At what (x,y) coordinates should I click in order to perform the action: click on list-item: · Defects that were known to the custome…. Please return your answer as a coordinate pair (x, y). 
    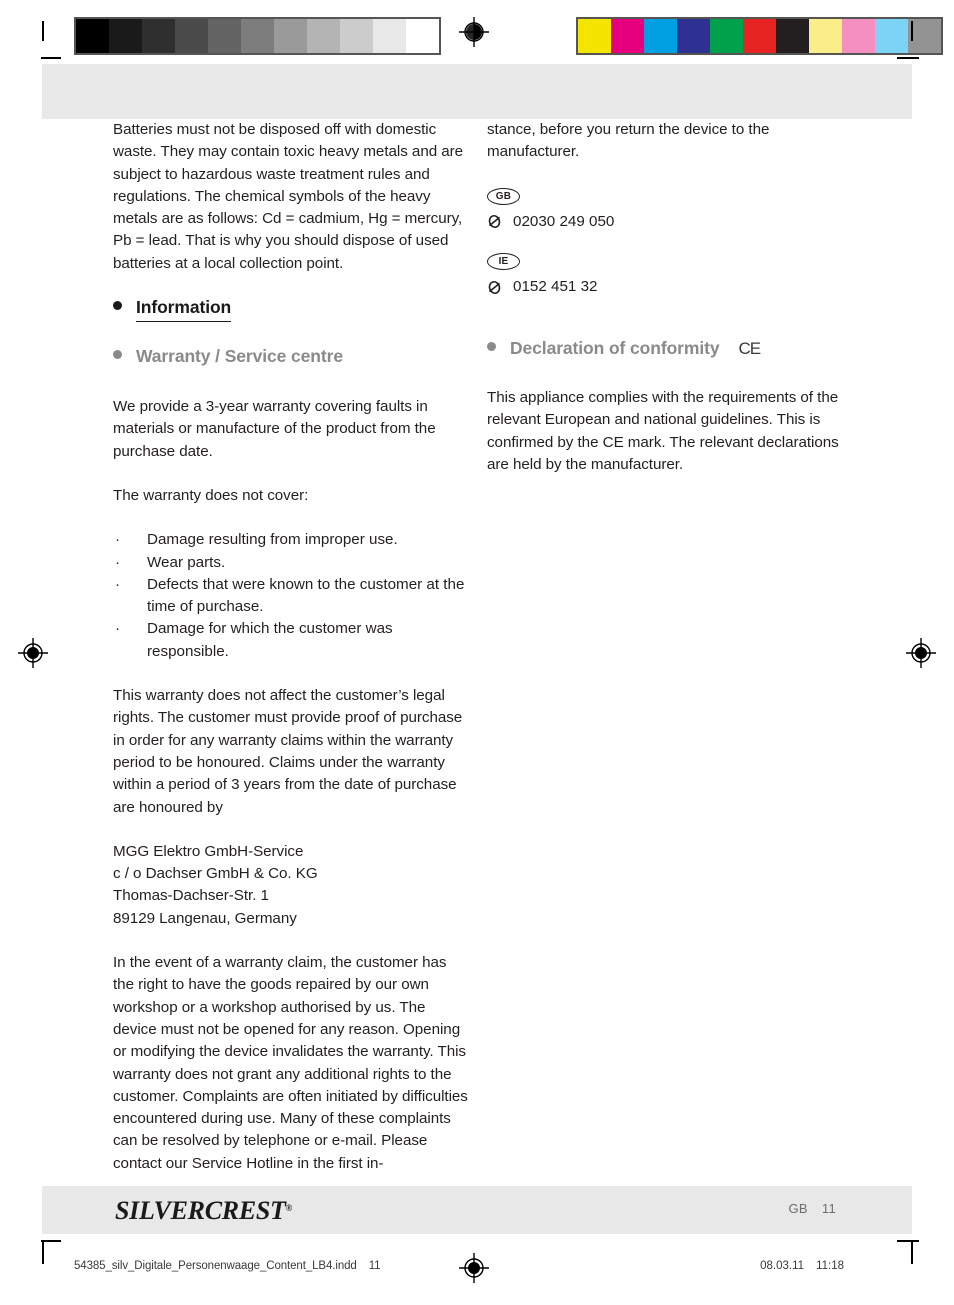
    Looking at the image, I should click on (291, 596).